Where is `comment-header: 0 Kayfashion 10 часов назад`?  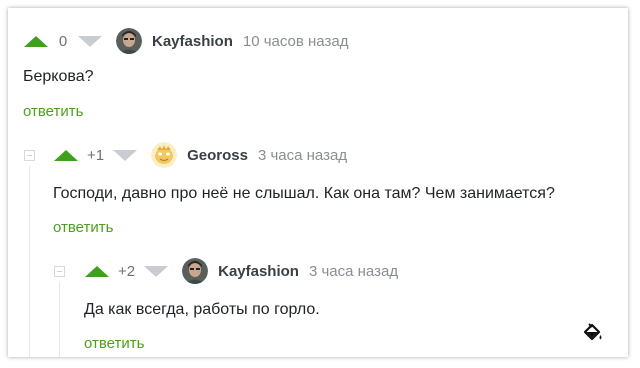
comment-header: 0 Kayfashion 10 часов назад is located at coordinates (186, 41).